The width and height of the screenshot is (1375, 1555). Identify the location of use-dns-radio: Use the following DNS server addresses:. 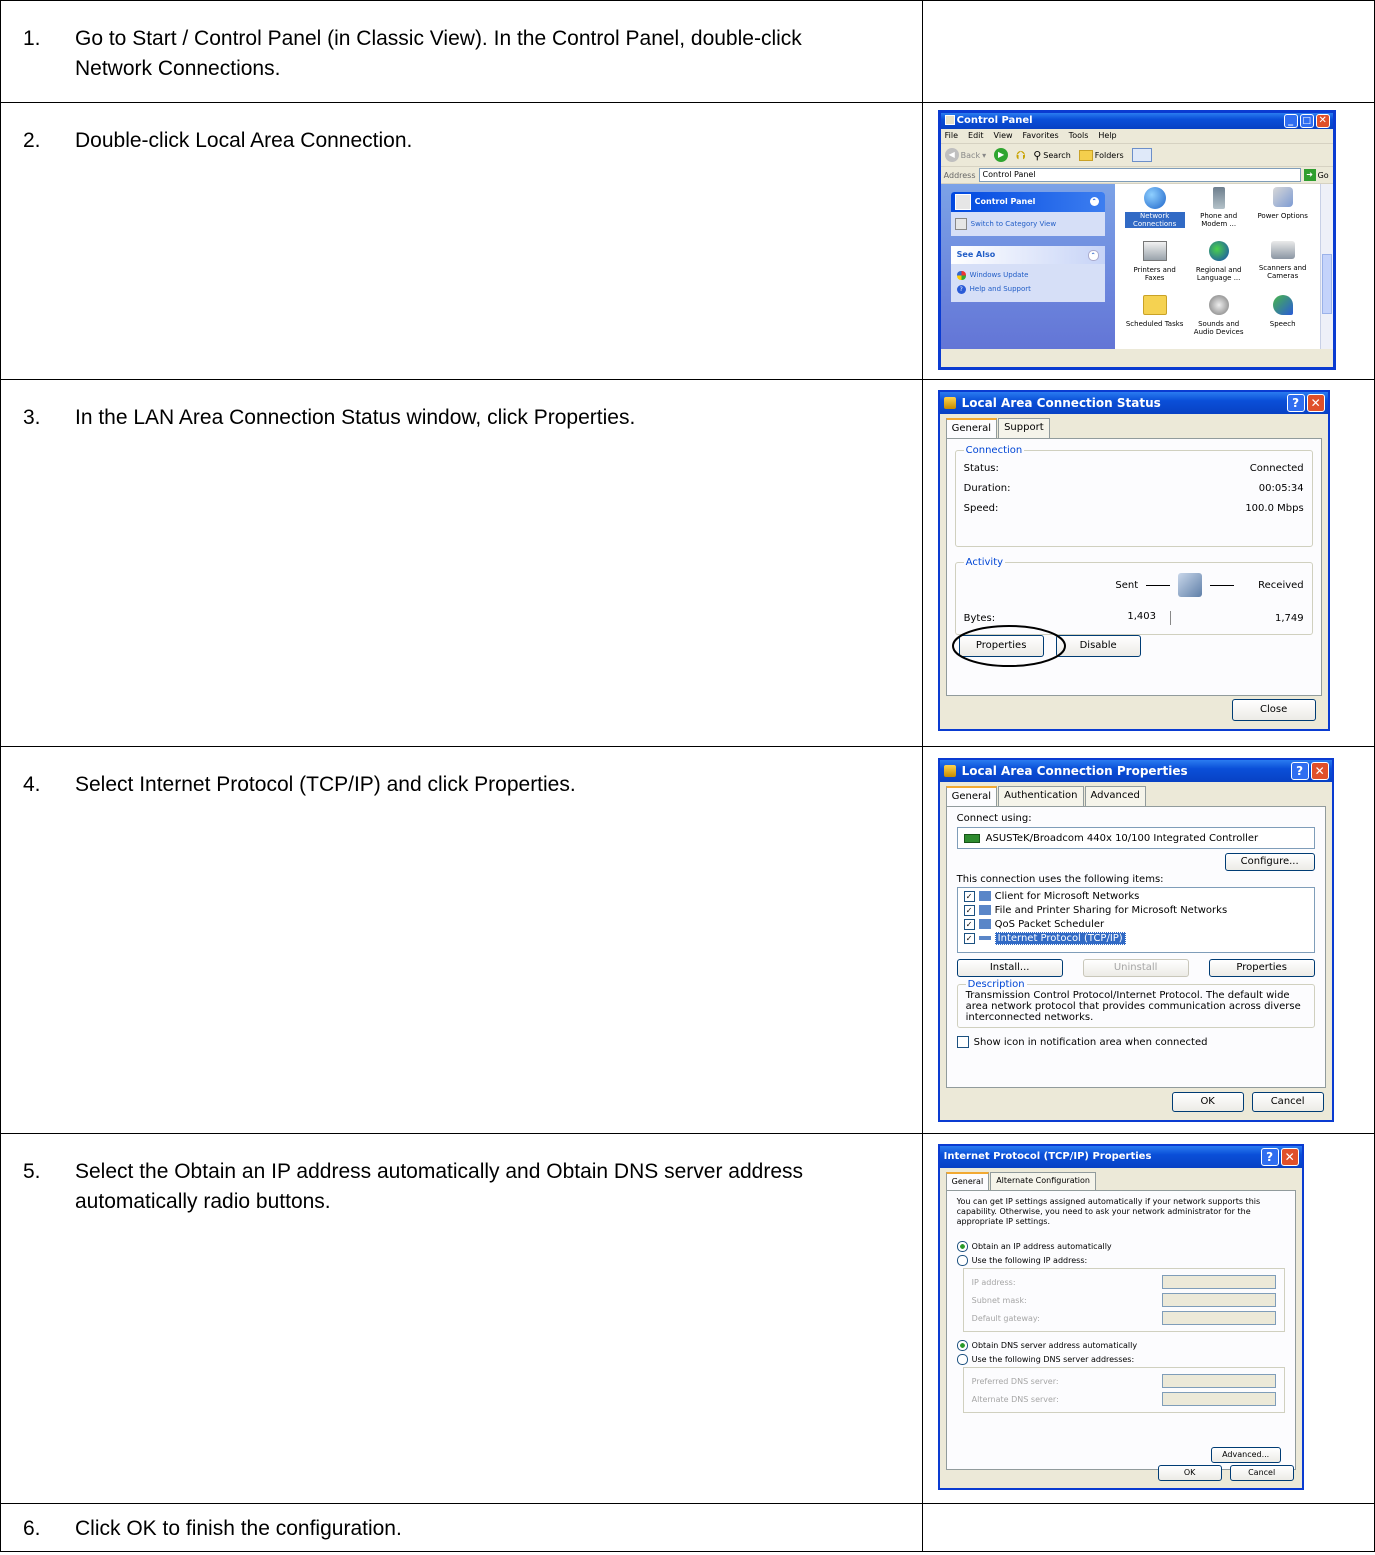
(1120, 1359).